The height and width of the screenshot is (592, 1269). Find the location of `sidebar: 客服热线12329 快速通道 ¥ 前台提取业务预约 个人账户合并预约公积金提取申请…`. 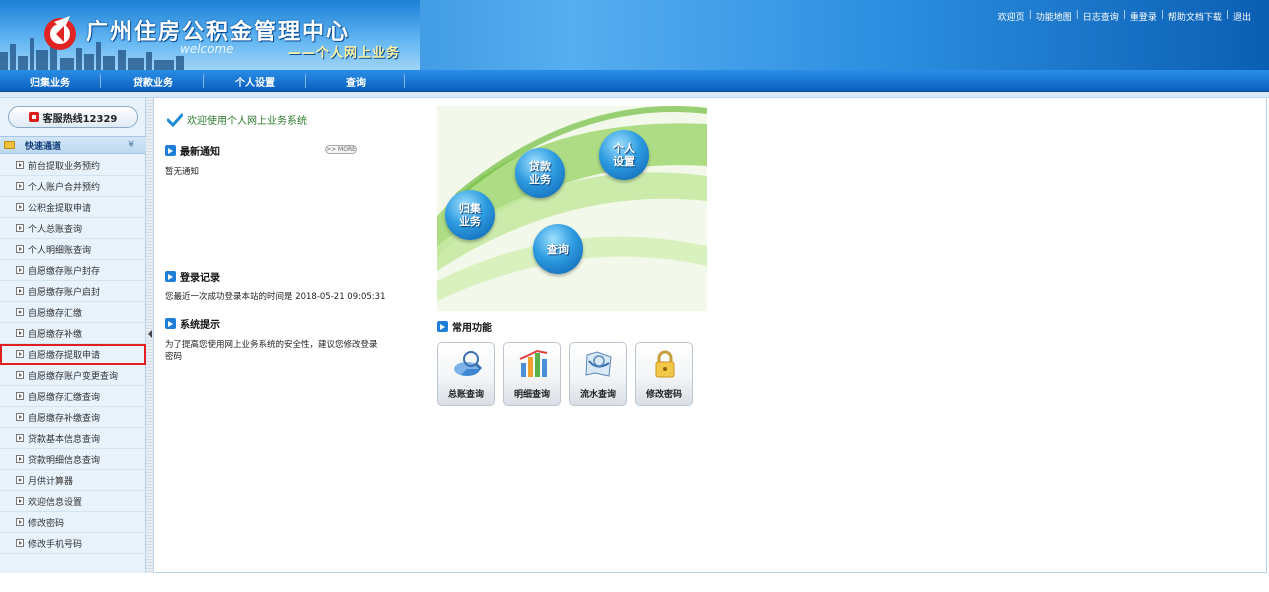

sidebar: 客服热线12329 快速通道 ¥ 前台提取业务预约 个人账户合并预约公积金提取申请… is located at coordinates (73, 335).